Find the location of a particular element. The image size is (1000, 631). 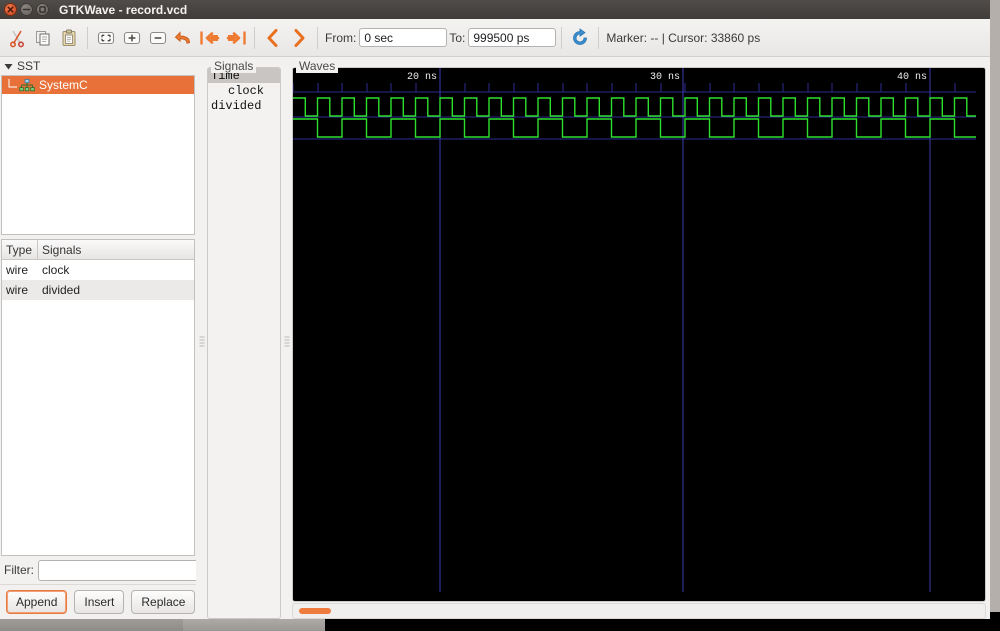

svg-text: 30 ns is located at coordinates (665, 77).